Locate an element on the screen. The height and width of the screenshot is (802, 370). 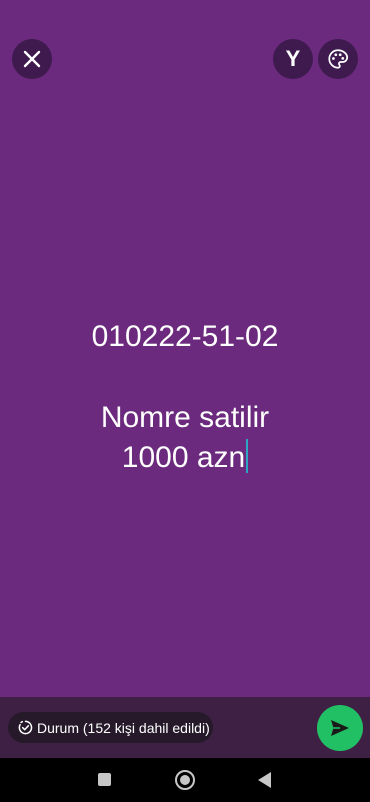
close-icon is located at coordinates (32, 59).